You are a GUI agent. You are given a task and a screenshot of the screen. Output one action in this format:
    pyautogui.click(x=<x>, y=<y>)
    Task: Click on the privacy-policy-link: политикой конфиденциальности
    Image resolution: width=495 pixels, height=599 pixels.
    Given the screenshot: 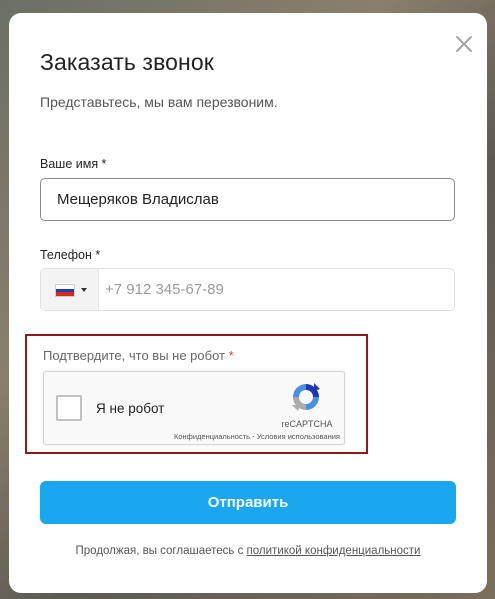 What is the action you would take?
    pyautogui.click(x=334, y=551)
    